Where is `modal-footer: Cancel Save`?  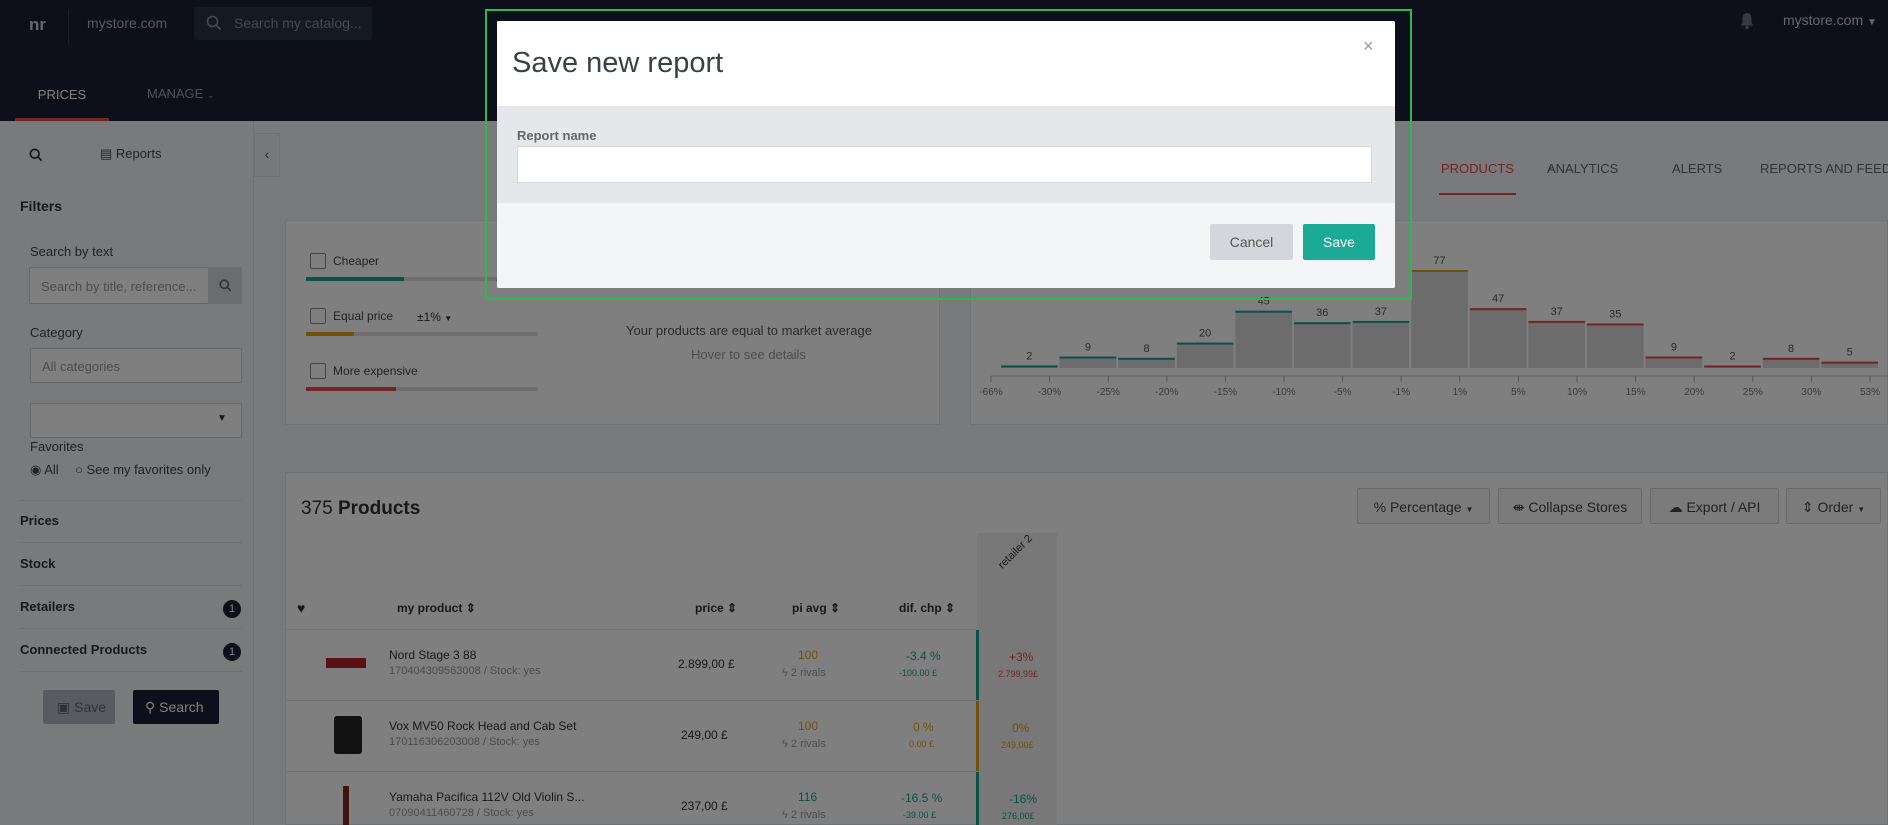 modal-footer: Cancel Save is located at coordinates (946, 245).